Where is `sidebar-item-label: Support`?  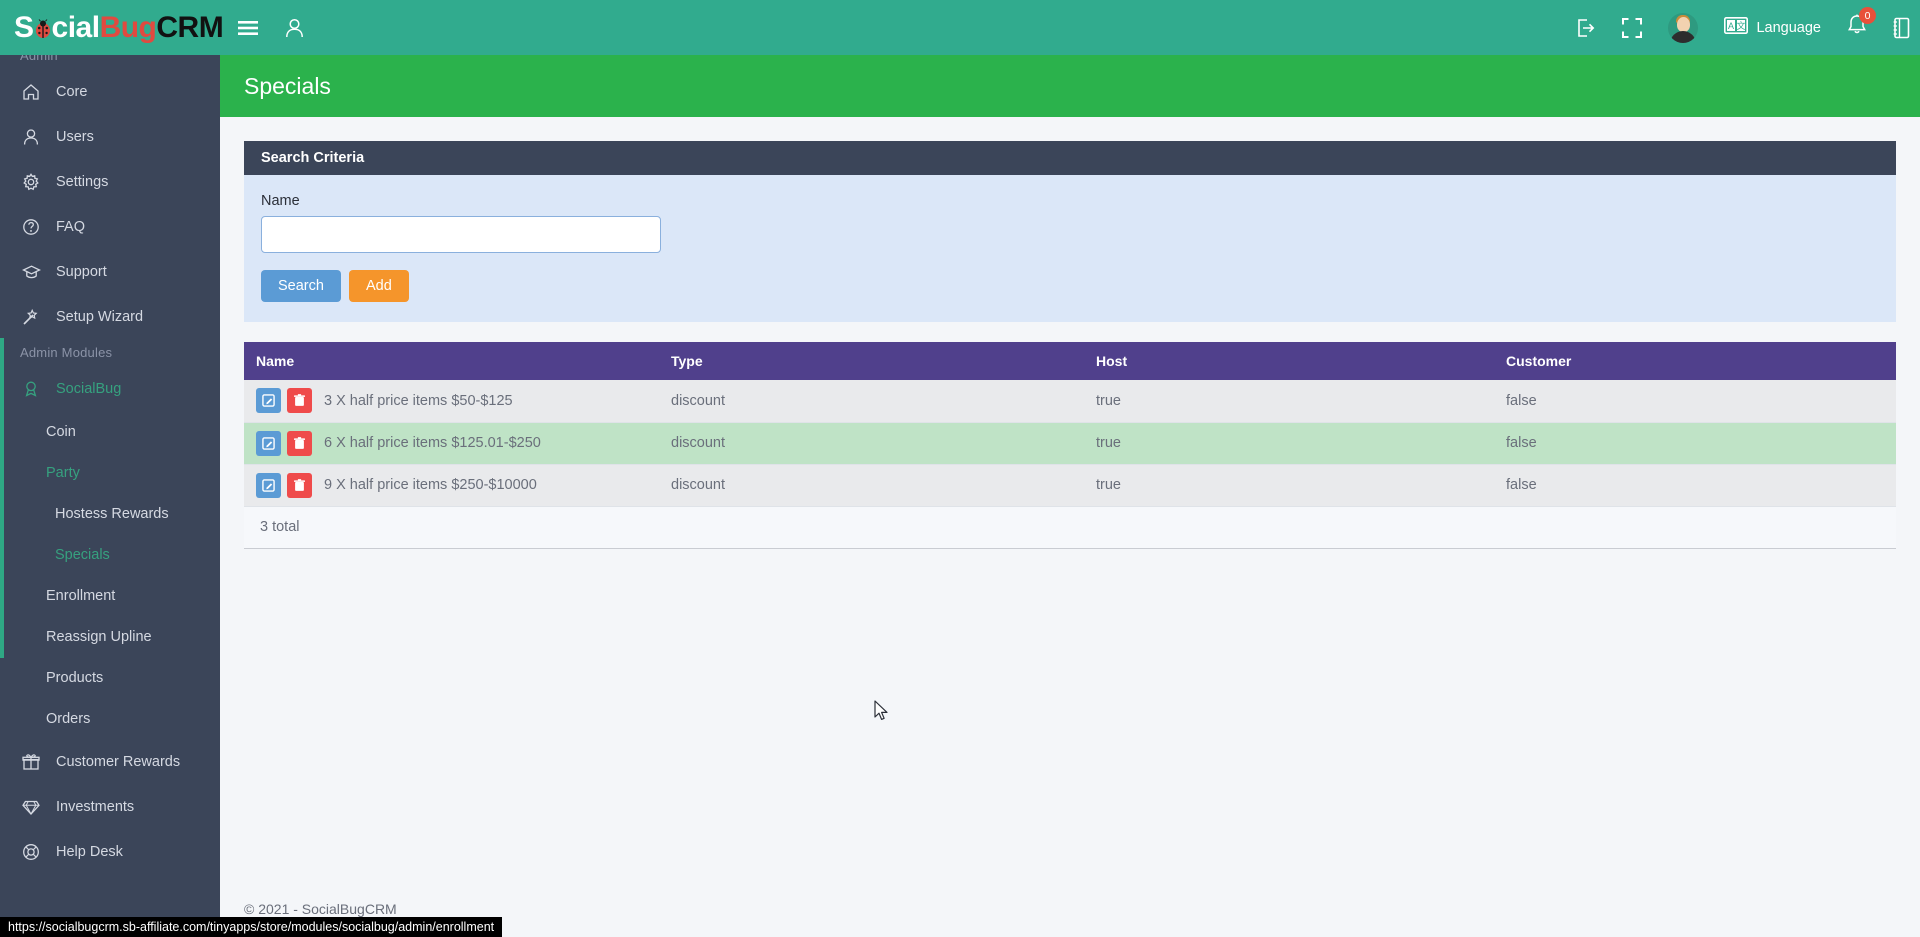
sidebar-item-label: Support is located at coordinates (81, 271).